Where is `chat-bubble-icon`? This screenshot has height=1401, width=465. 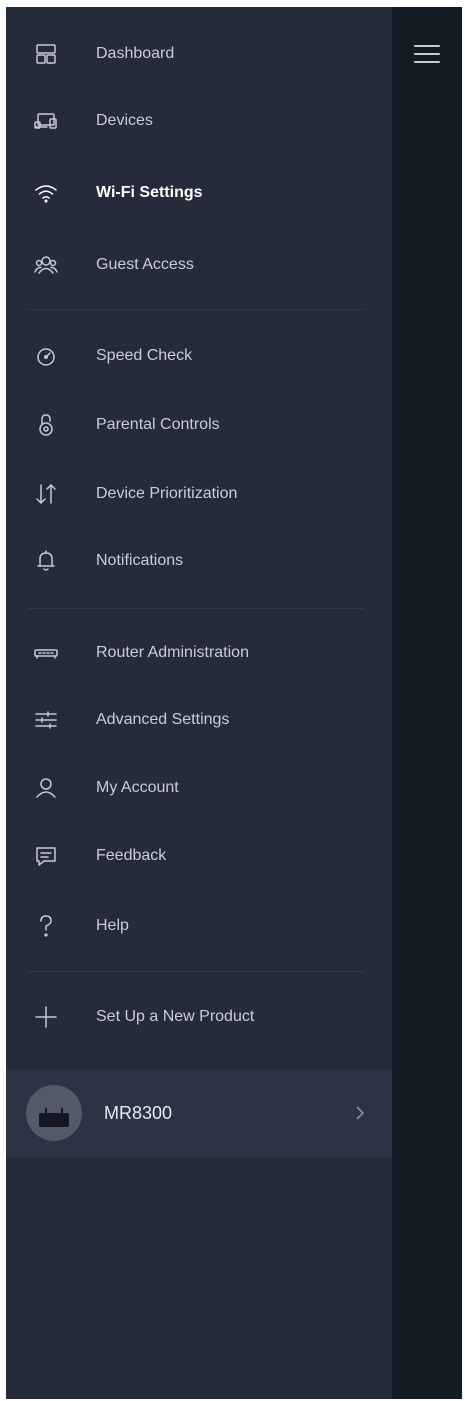
chat-bubble-icon is located at coordinates (46, 856).